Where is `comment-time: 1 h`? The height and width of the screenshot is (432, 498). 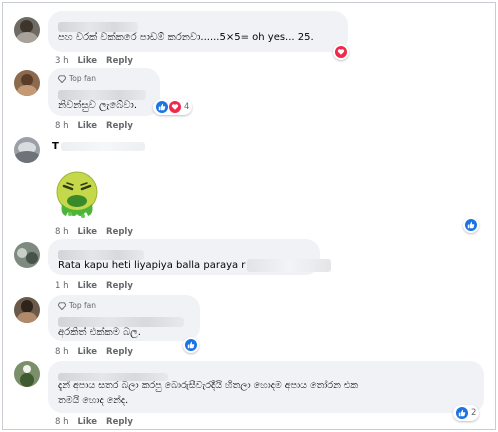 comment-time: 1 h is located at coordinates (62, 286).